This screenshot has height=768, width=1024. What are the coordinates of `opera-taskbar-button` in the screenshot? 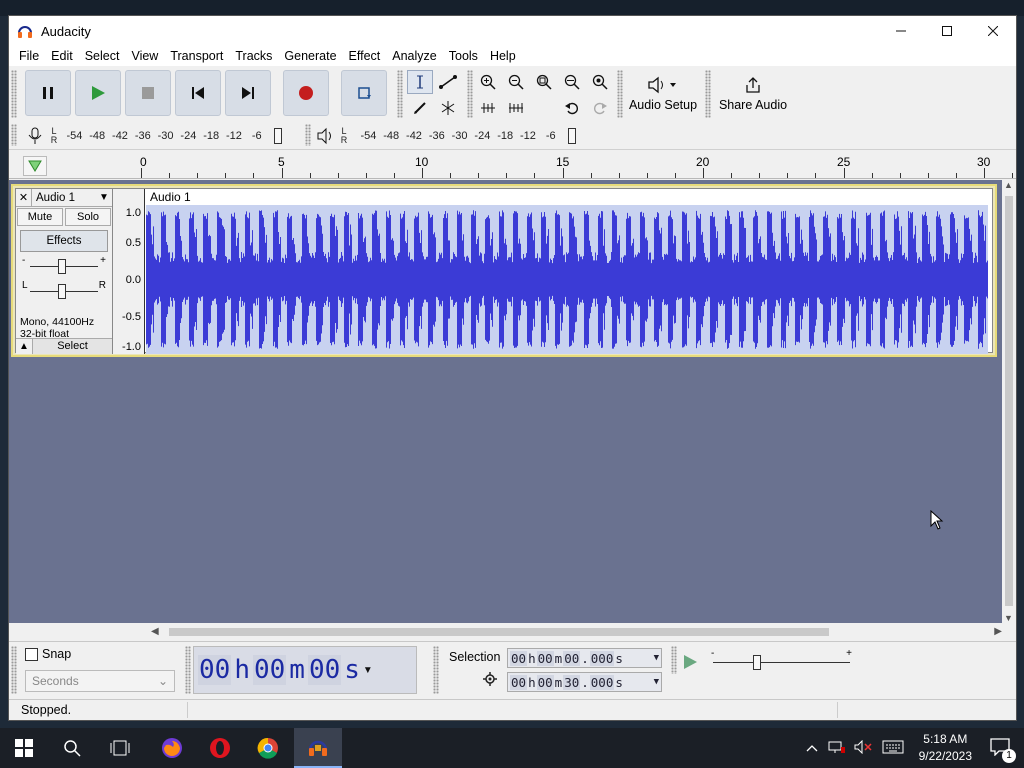 It's located at (220, 748).